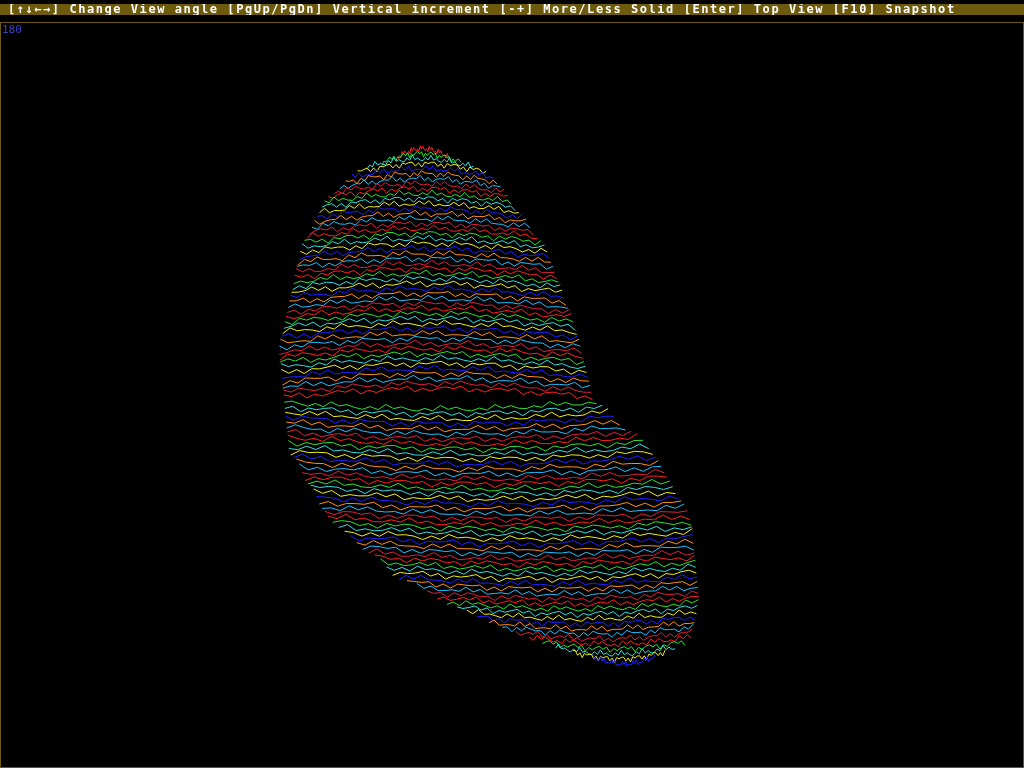  Describe the element at coordinates (512, 9) in the screenshot. I see `key-help-bar: [↑↓←→] Change View angle [PgUp/PgDn] Vertical increment [-+] More/Less Solid [Enter] Top View [F10] Snapshot` at that location.